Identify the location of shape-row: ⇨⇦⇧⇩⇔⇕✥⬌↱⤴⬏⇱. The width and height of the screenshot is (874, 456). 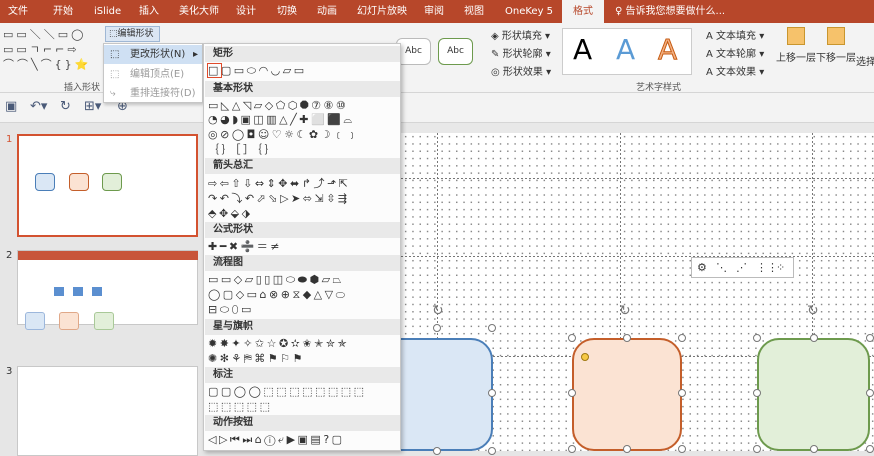
(279, 184).